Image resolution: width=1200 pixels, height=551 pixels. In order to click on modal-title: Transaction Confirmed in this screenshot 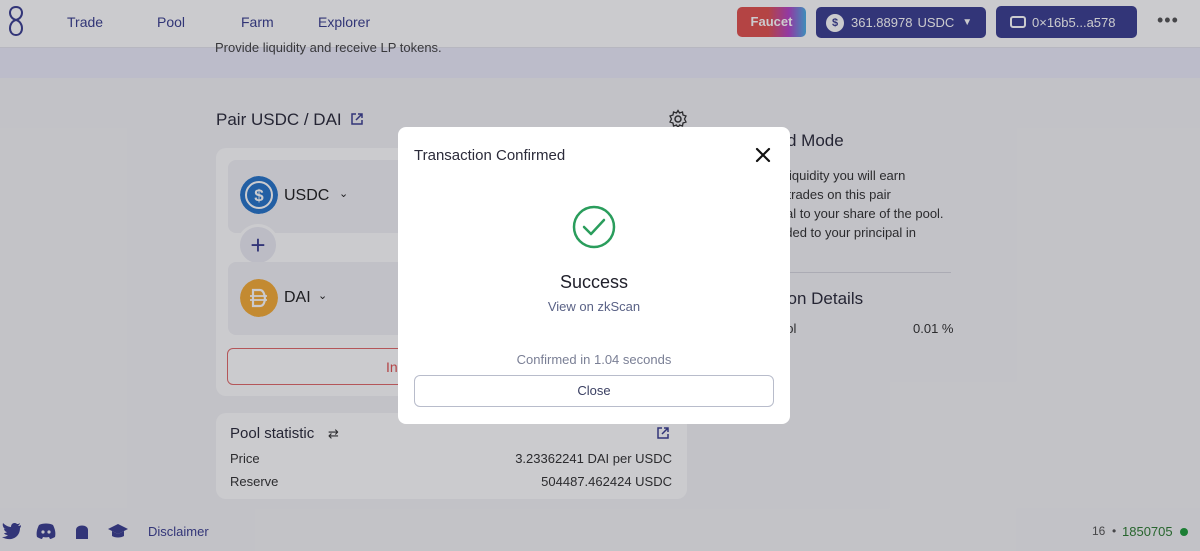, I will do `click(490, 155)`.